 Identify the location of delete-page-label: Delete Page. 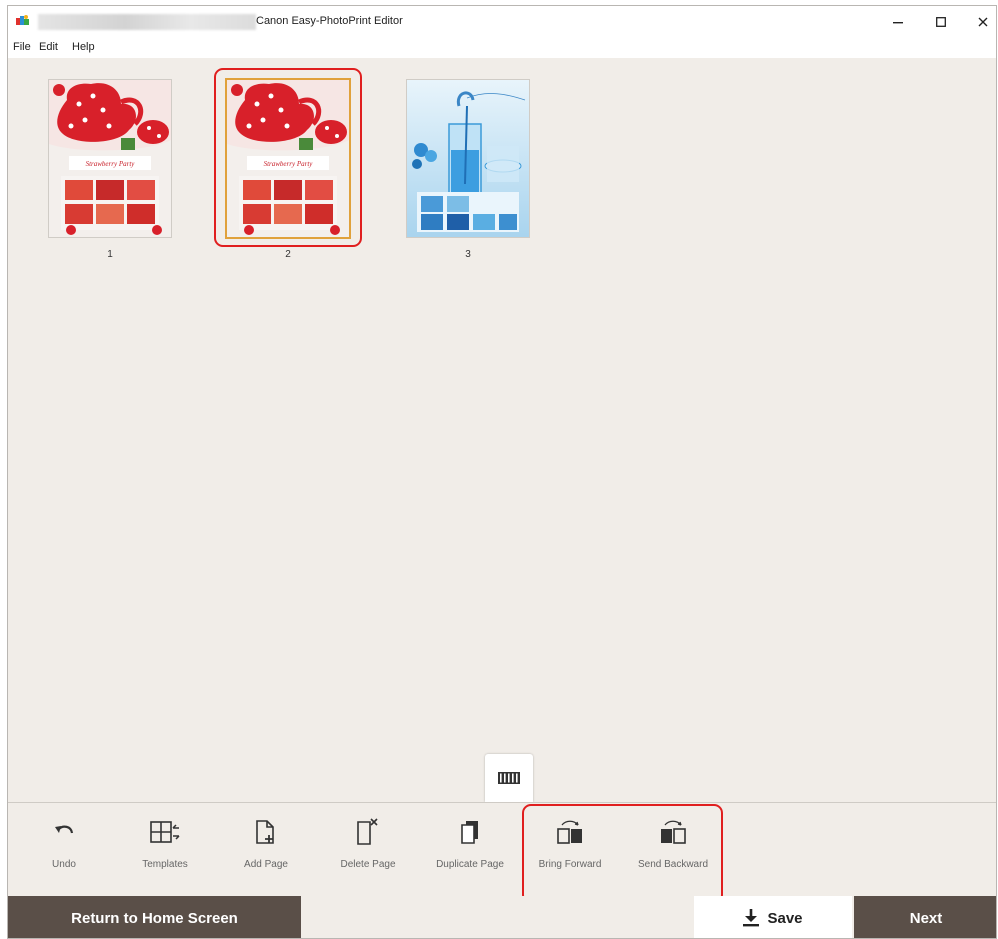
(368, 864).